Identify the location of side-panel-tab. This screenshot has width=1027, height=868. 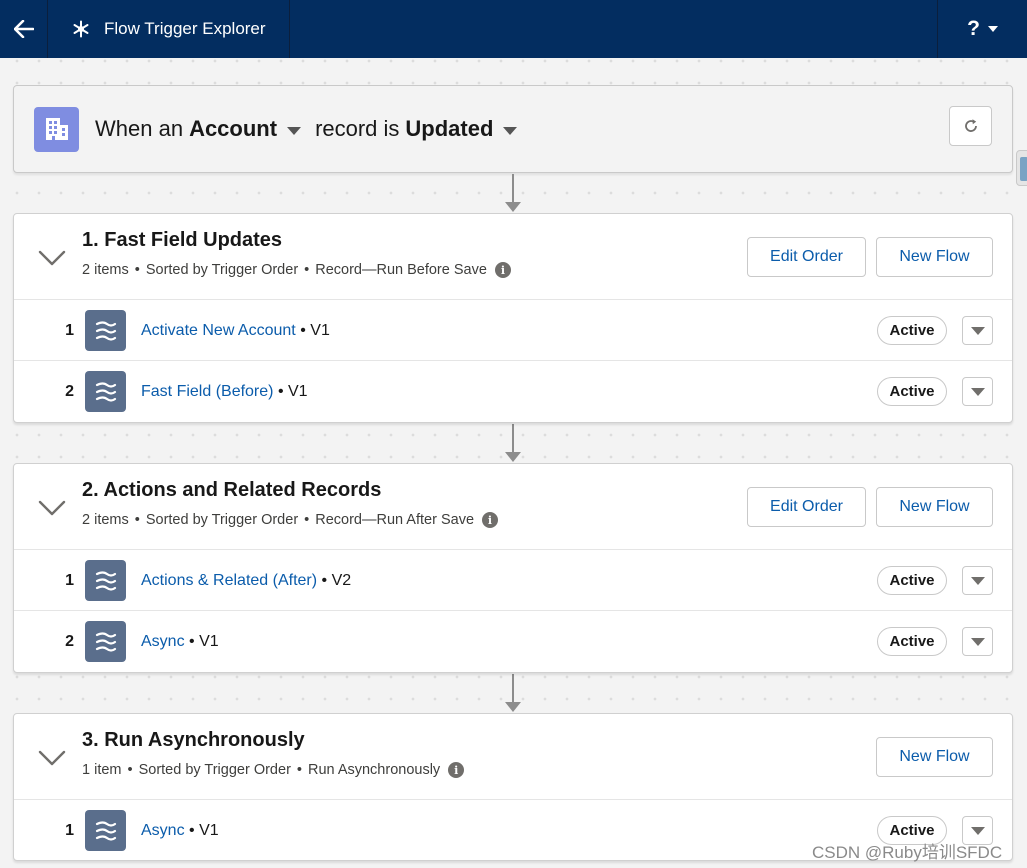
(1021, 168).